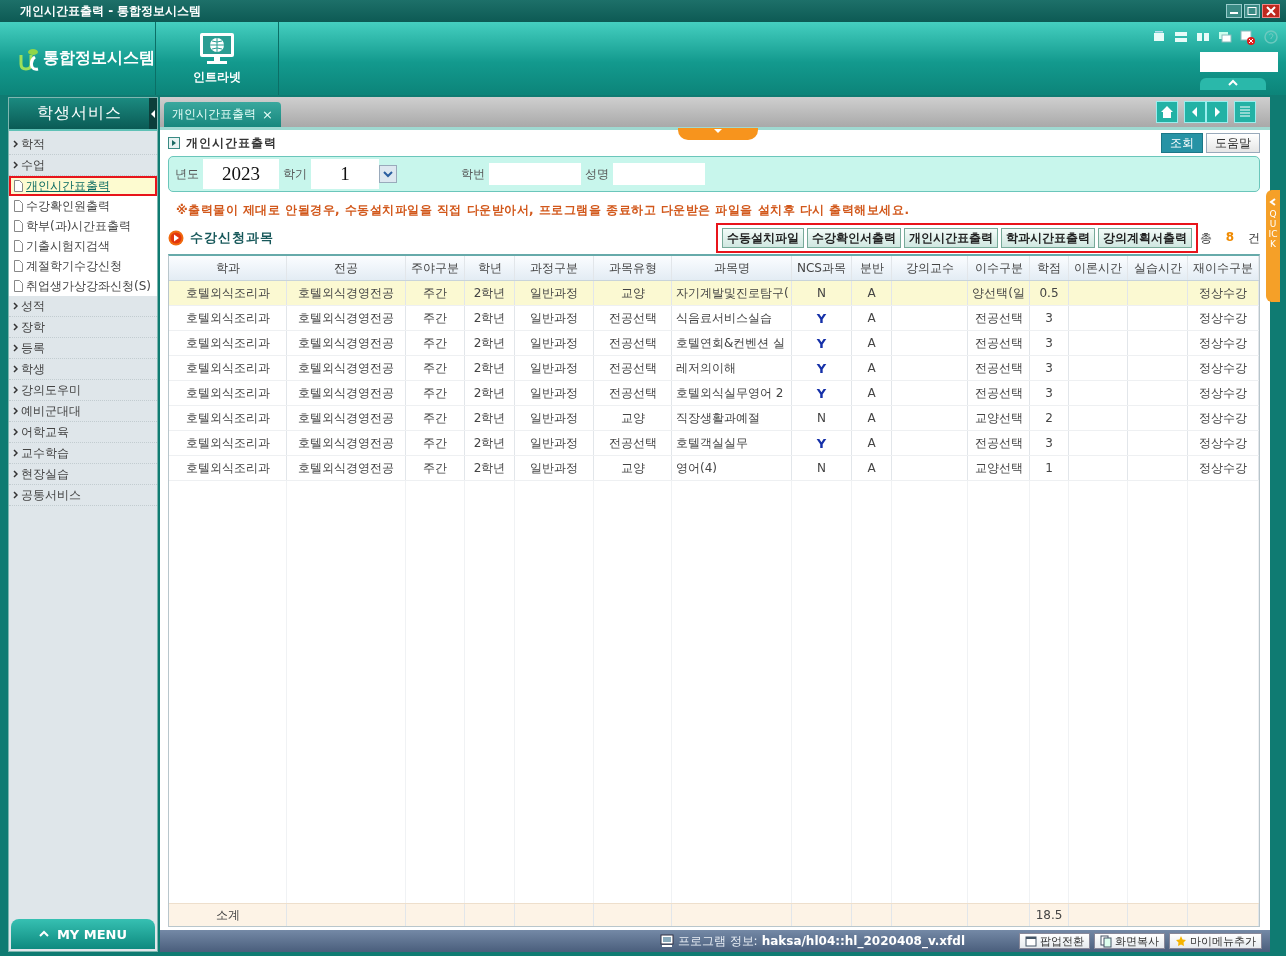 The height and width of the screenshot is (956, 1286). Describe the element at coordinates (1203, 37) in the screenshot. I see `vertical-split-icon` at that location.